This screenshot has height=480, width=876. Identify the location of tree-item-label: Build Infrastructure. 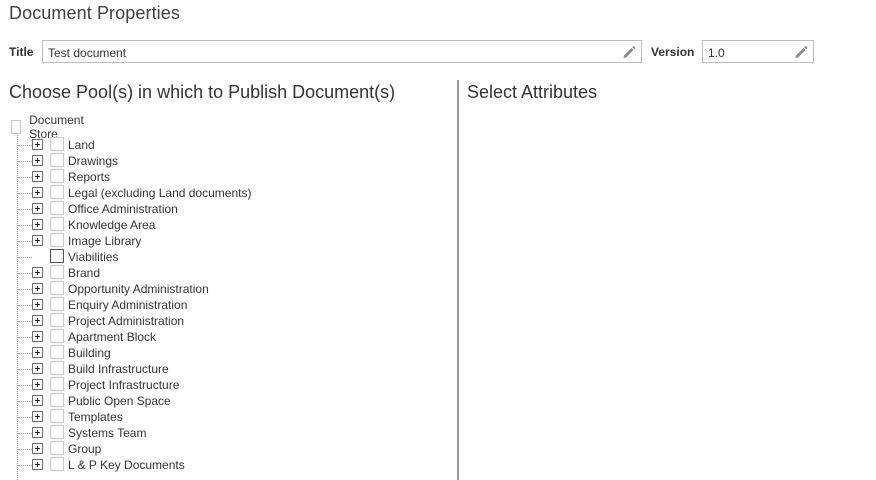
(118, 369).